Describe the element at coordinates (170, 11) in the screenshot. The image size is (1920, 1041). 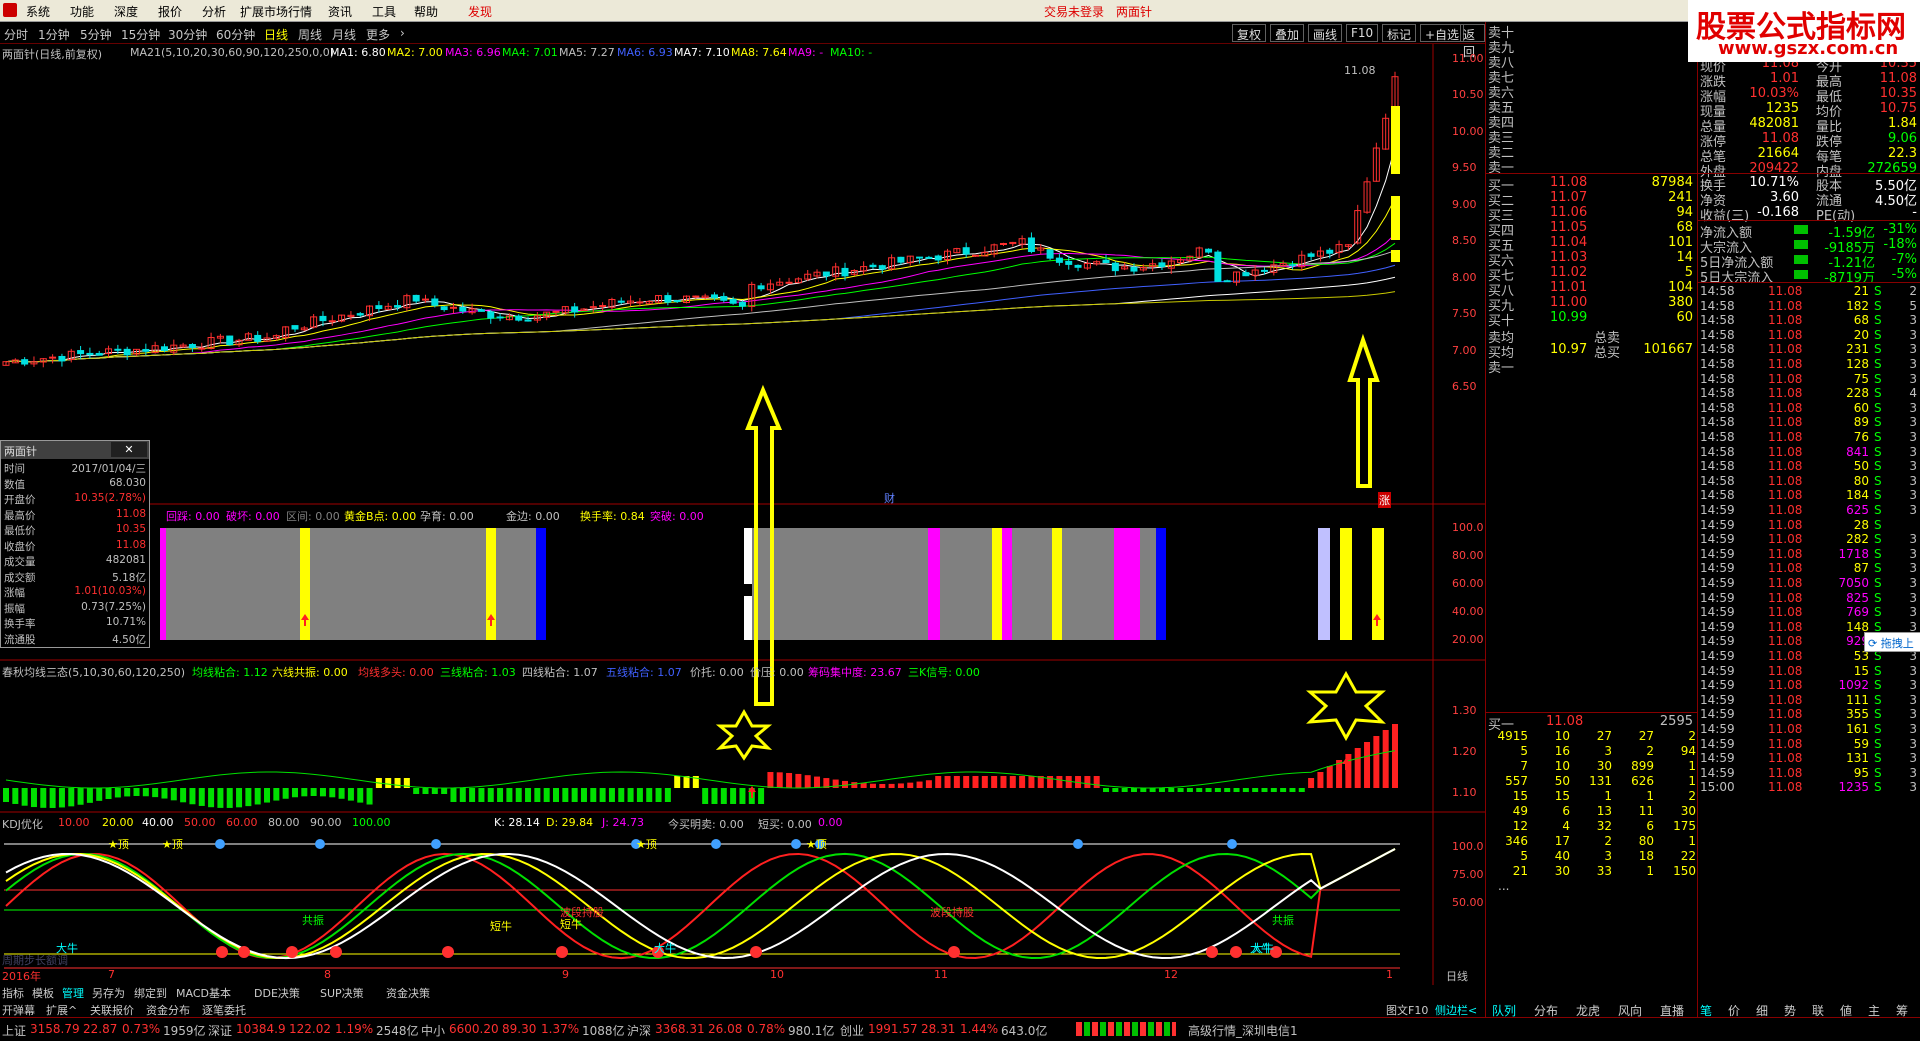
I see `menu-quote: 报价` at that location.